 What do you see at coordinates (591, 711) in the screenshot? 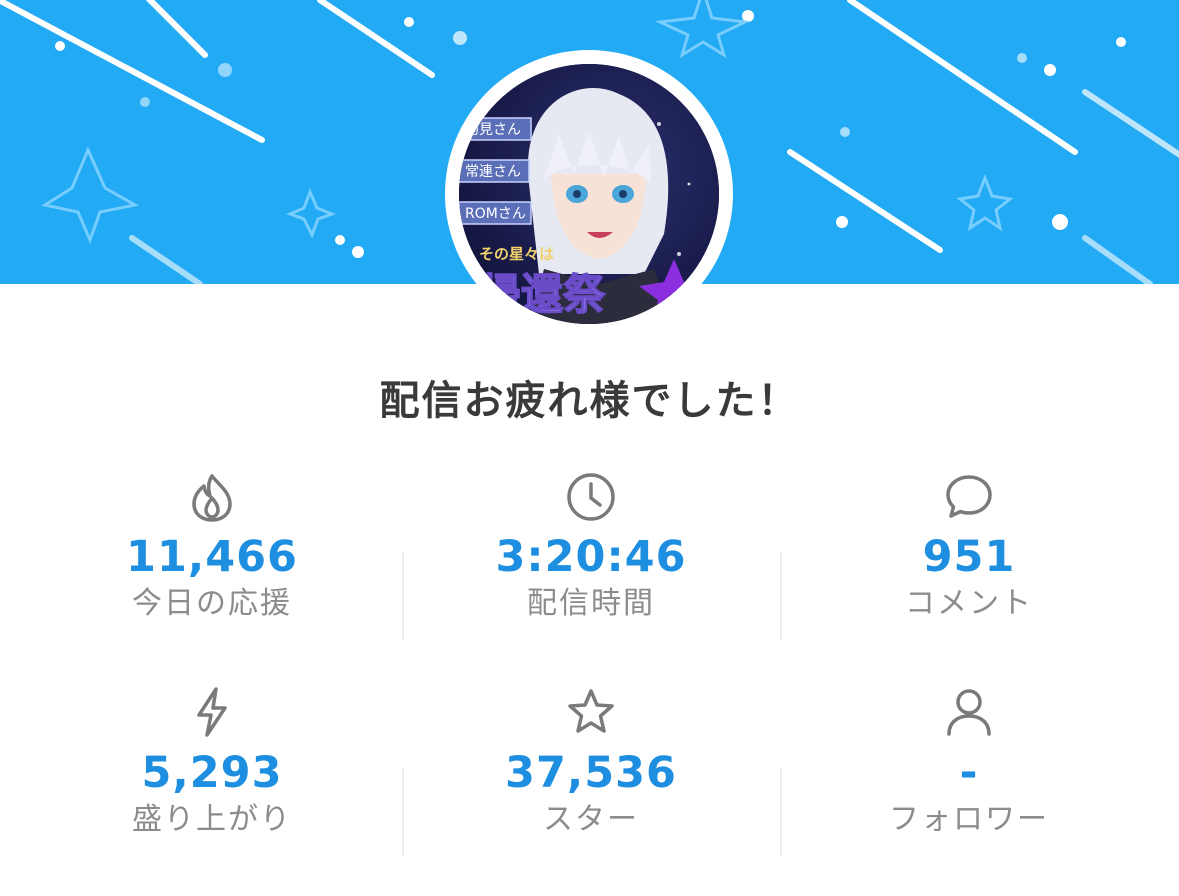
I see `star-icon` at bounding box center [591, 711].